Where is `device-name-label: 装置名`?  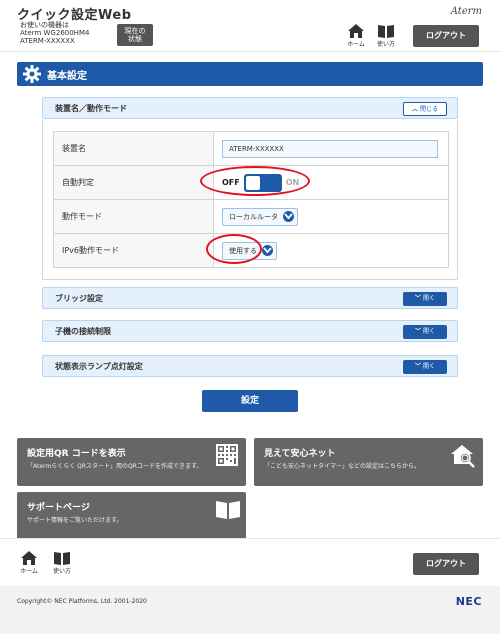 device-name-label: 装置名 is located at coordinates (133, 148).